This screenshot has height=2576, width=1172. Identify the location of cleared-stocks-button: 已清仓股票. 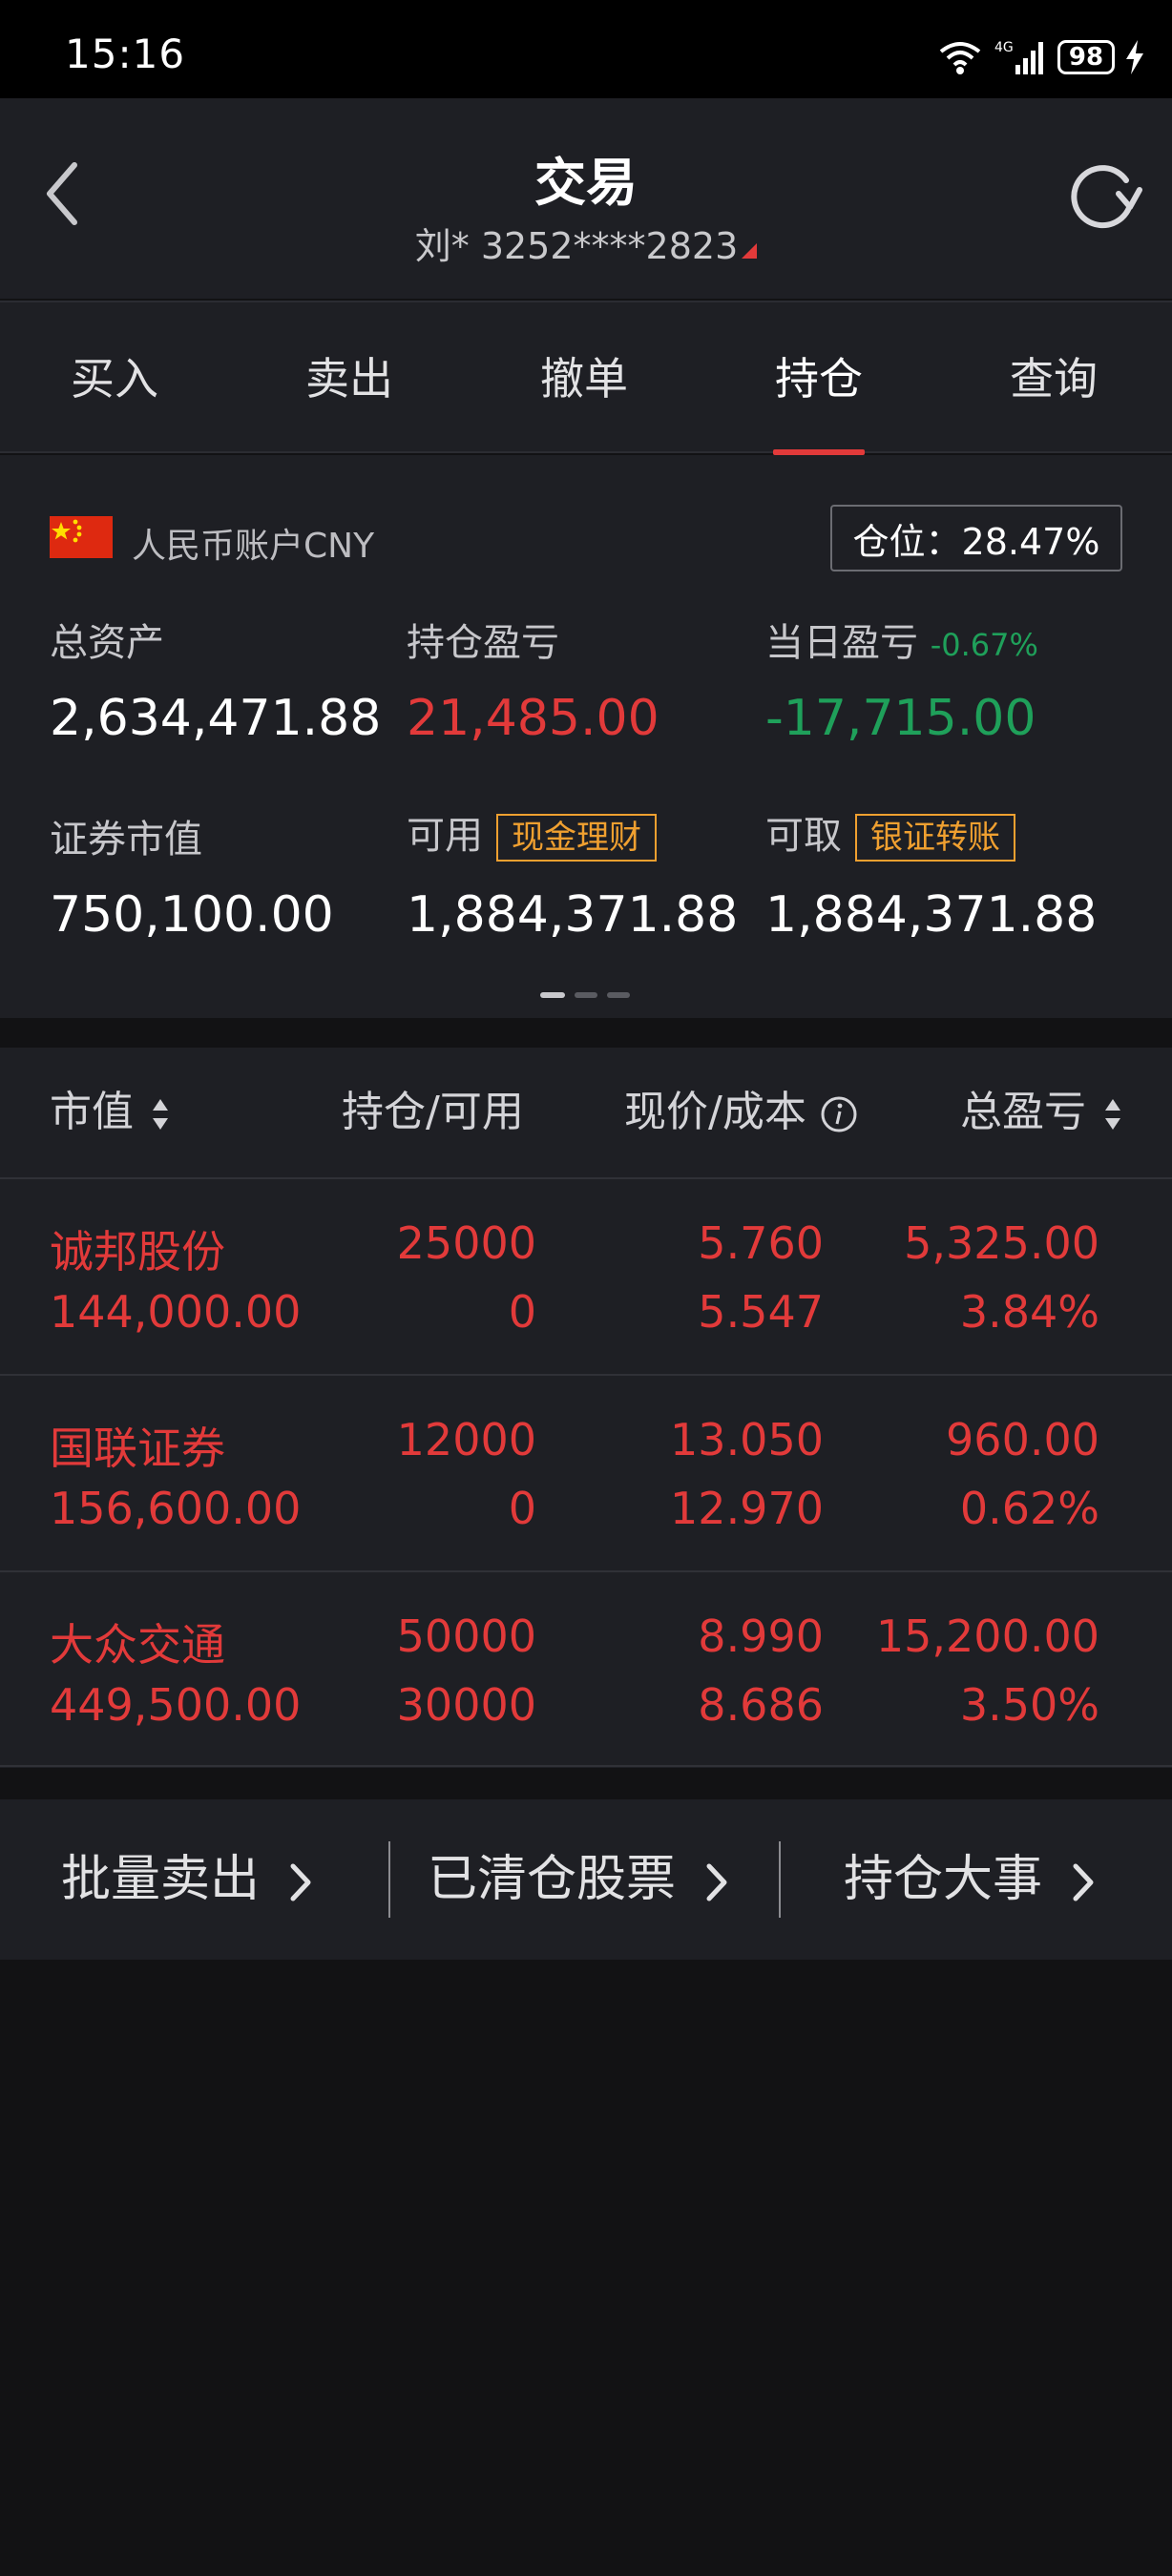
(582, 1879).